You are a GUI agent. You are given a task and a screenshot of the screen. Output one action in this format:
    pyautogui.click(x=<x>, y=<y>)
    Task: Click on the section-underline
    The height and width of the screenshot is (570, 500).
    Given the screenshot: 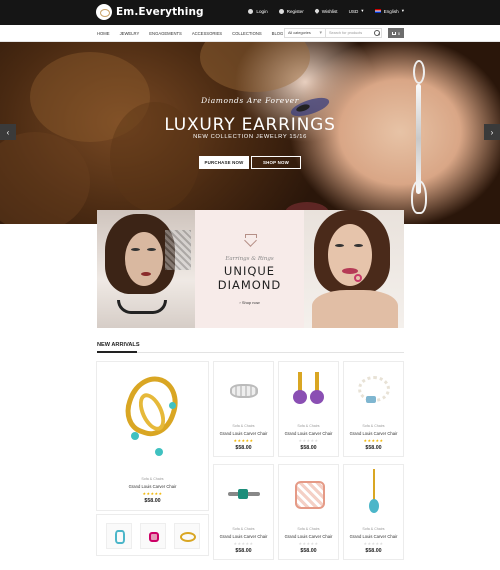 What is the action you would take?
    pyautogui.click(x=117, y=352)
    